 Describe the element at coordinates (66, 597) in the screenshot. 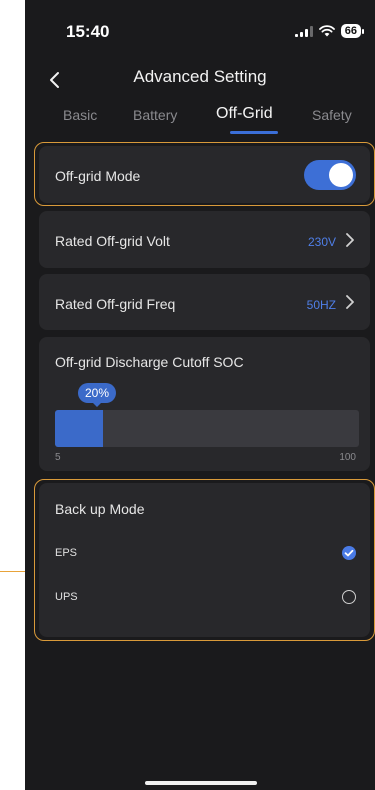

I see `option-ups-label: UPS` at that location.